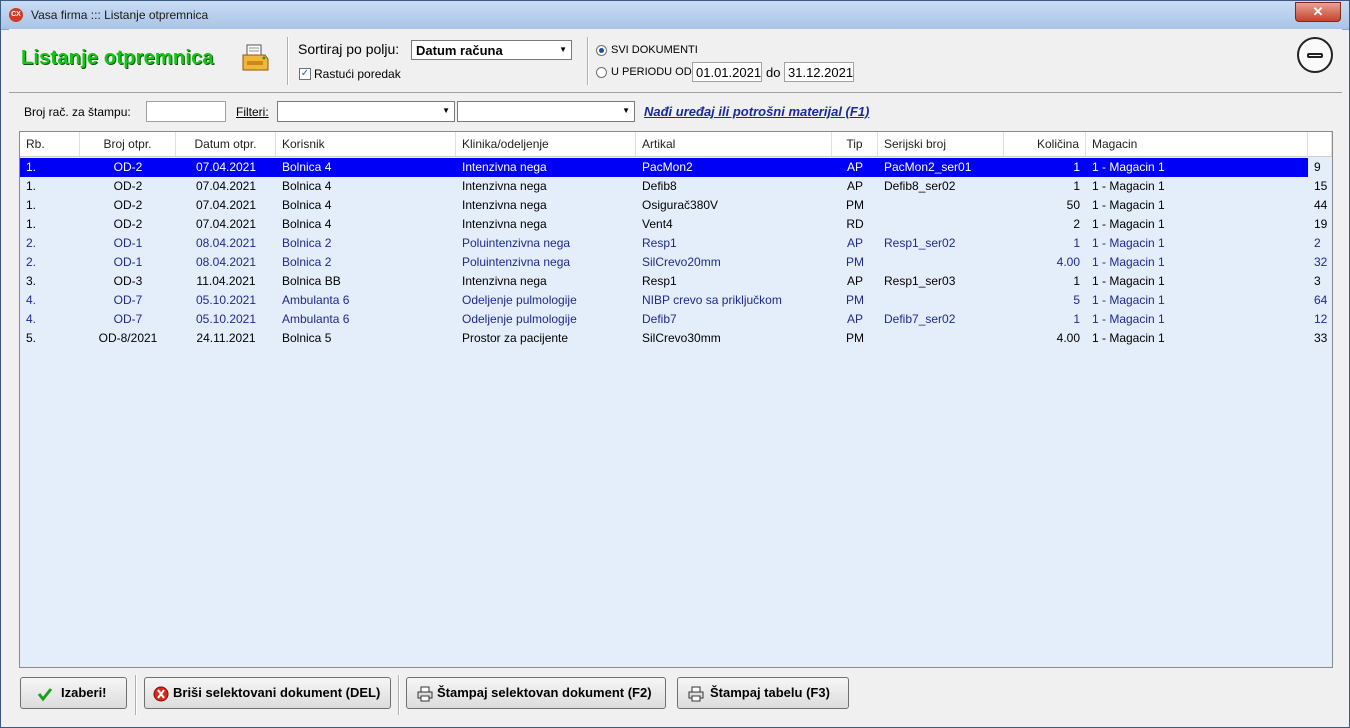 The image size is (1350, 728). What do you see at coordinates (1320, 144) in the screenshot?
I see `column-header` at bounding box center [1320, 144].